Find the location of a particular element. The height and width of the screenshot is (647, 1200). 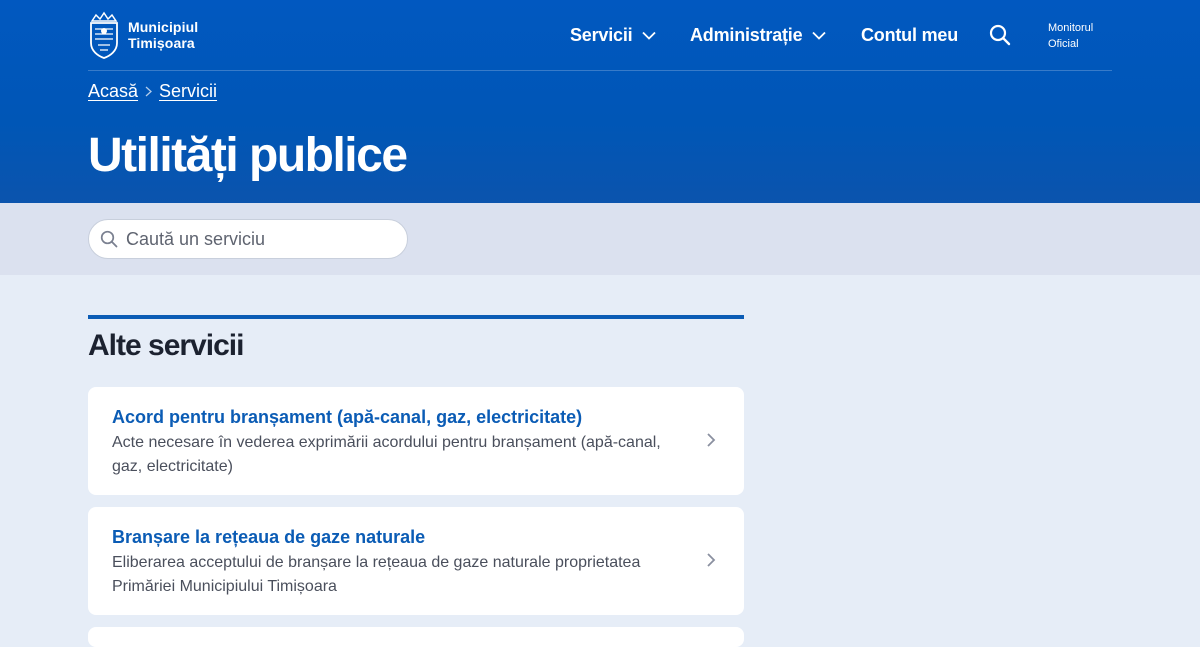

page-title: Utilități publice is located at coordinates (248, 155).